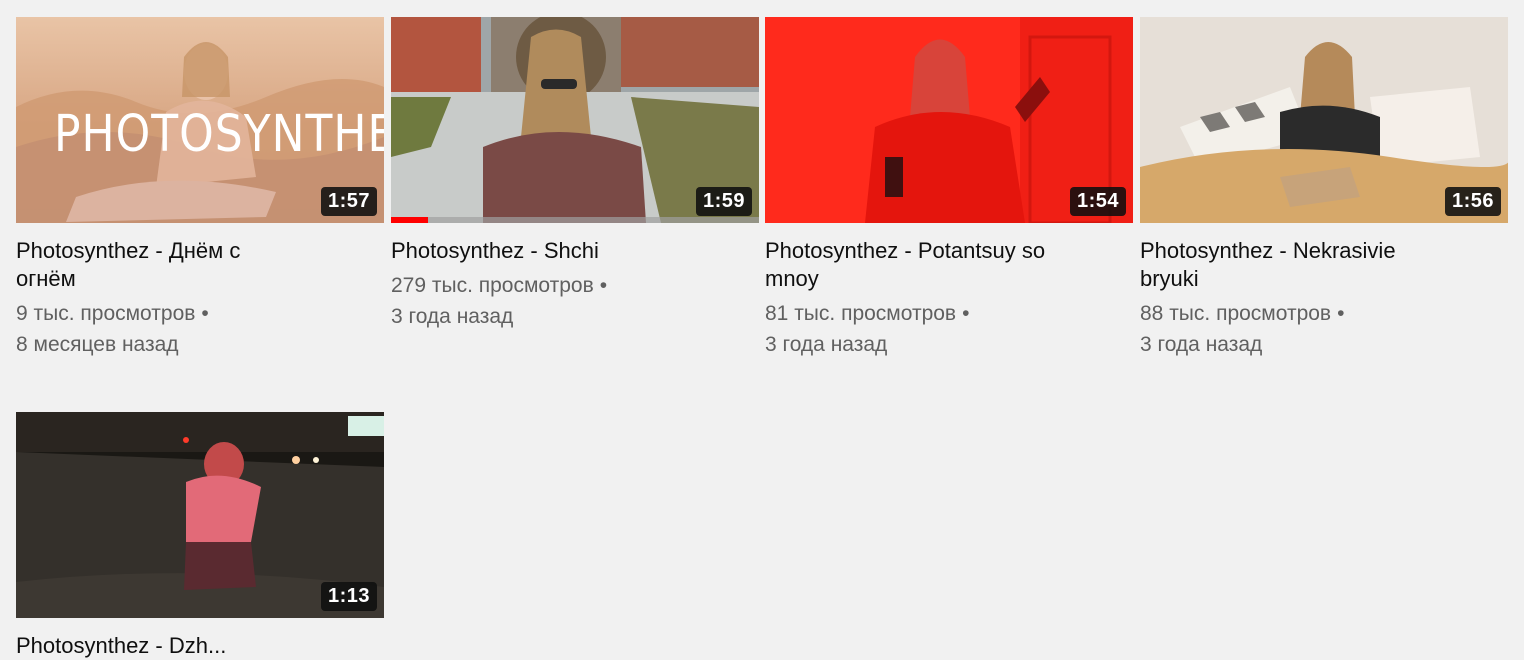 This screenshot has height=660, width=1524. What do you see at coordinates (106, 313) in the screenshot?
I see `view-count: 9 тыс. просмотров` at bounding box center [106, 313].